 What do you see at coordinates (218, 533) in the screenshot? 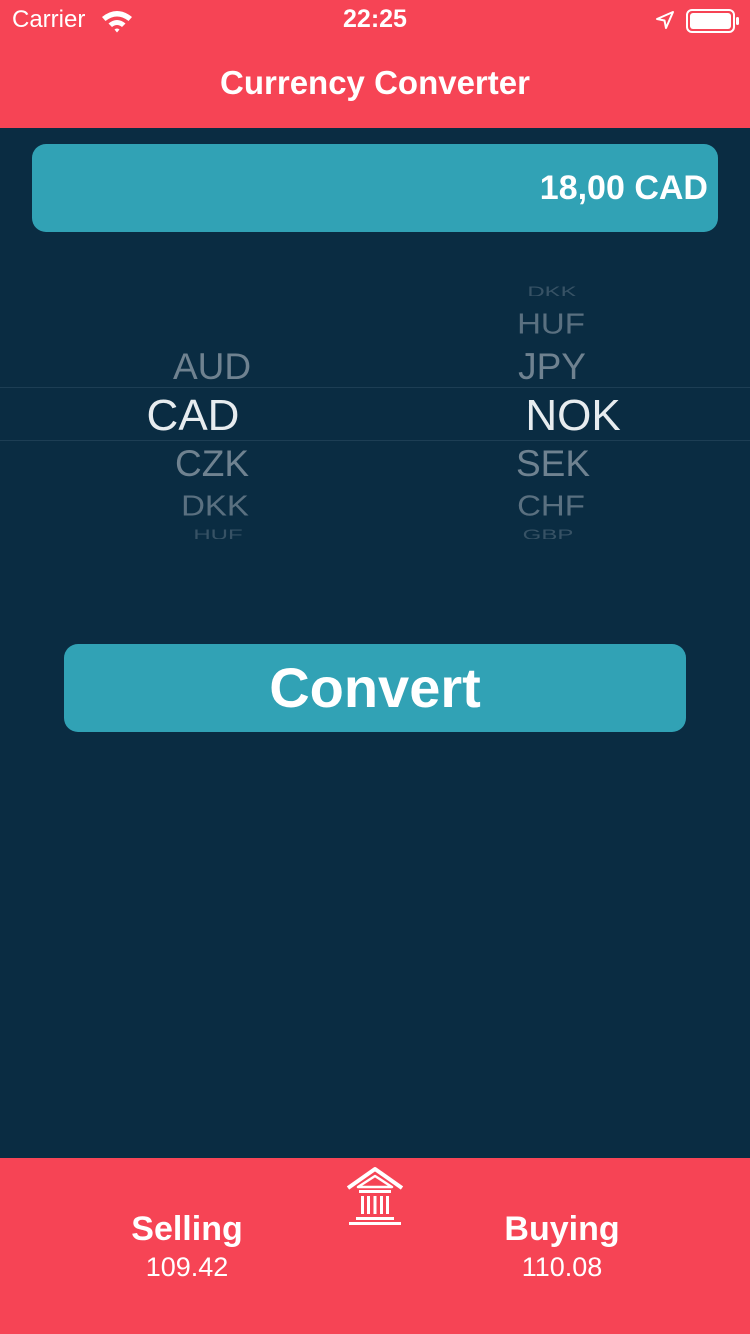
I see `from-currency-option: HUF` at bounding box center [218, 533].